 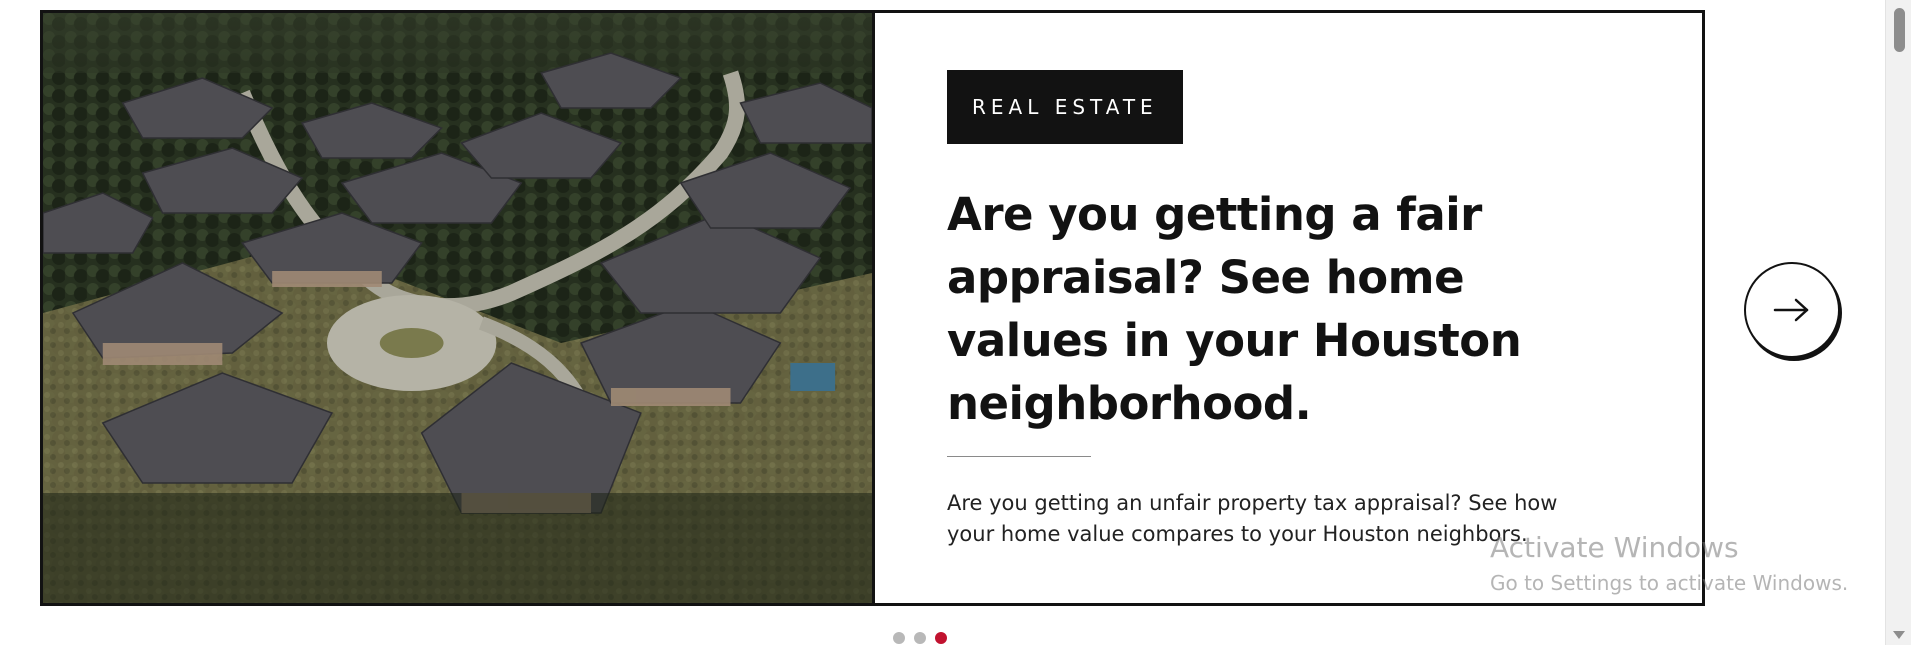 I want to click on divider, so click(x=1019, y=456).